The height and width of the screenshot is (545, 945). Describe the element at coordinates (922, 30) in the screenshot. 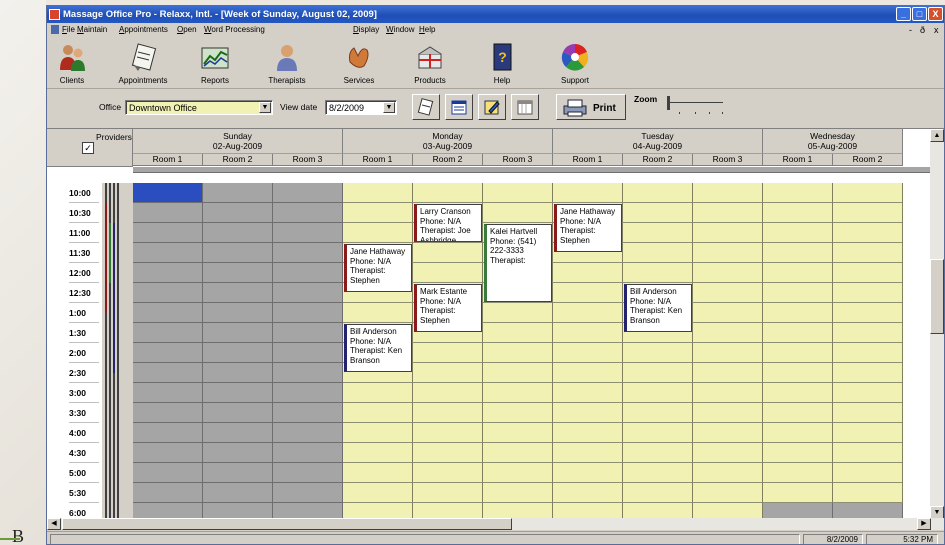

I see `mdi-restore-button: ð` at that location.